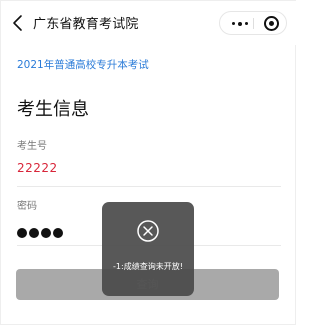 The width and height of the screenshot is (320, 325). I want to click on candidate-id-input: 22222, so click(37, 168).